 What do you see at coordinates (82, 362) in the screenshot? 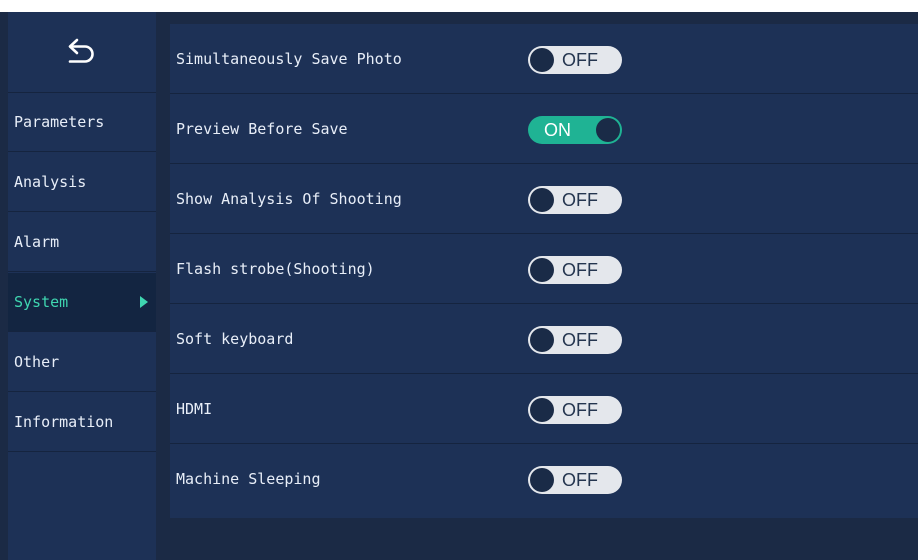
I see `sidebar-item-other: Other` at bounding box center [82, 362].